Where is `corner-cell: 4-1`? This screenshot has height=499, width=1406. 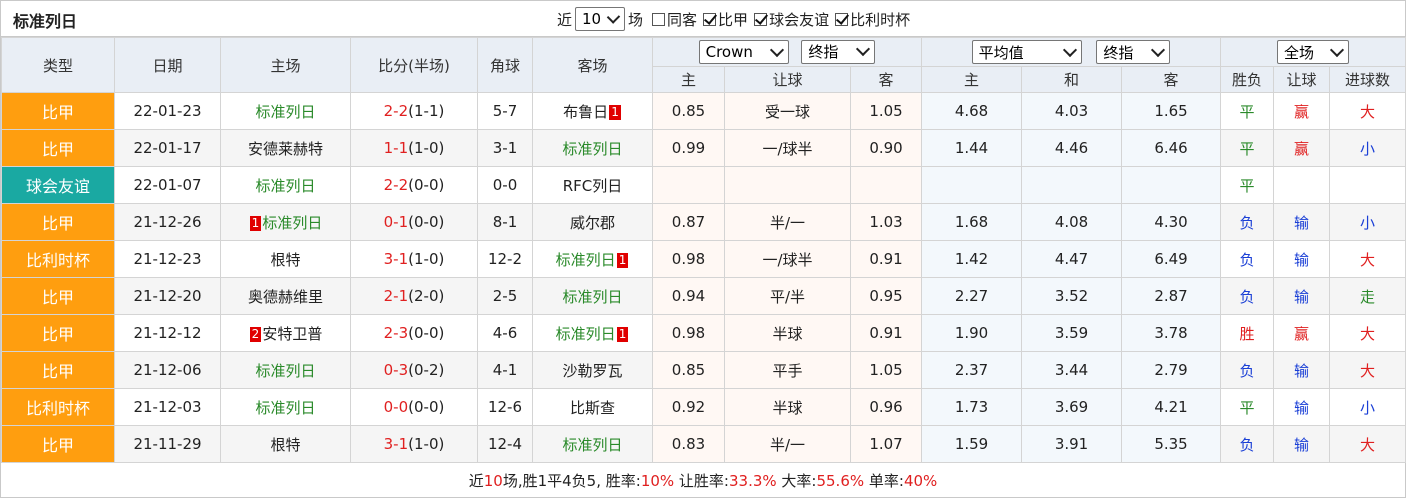
corner-cell: 4-1 is located at coordinates (505, 370).